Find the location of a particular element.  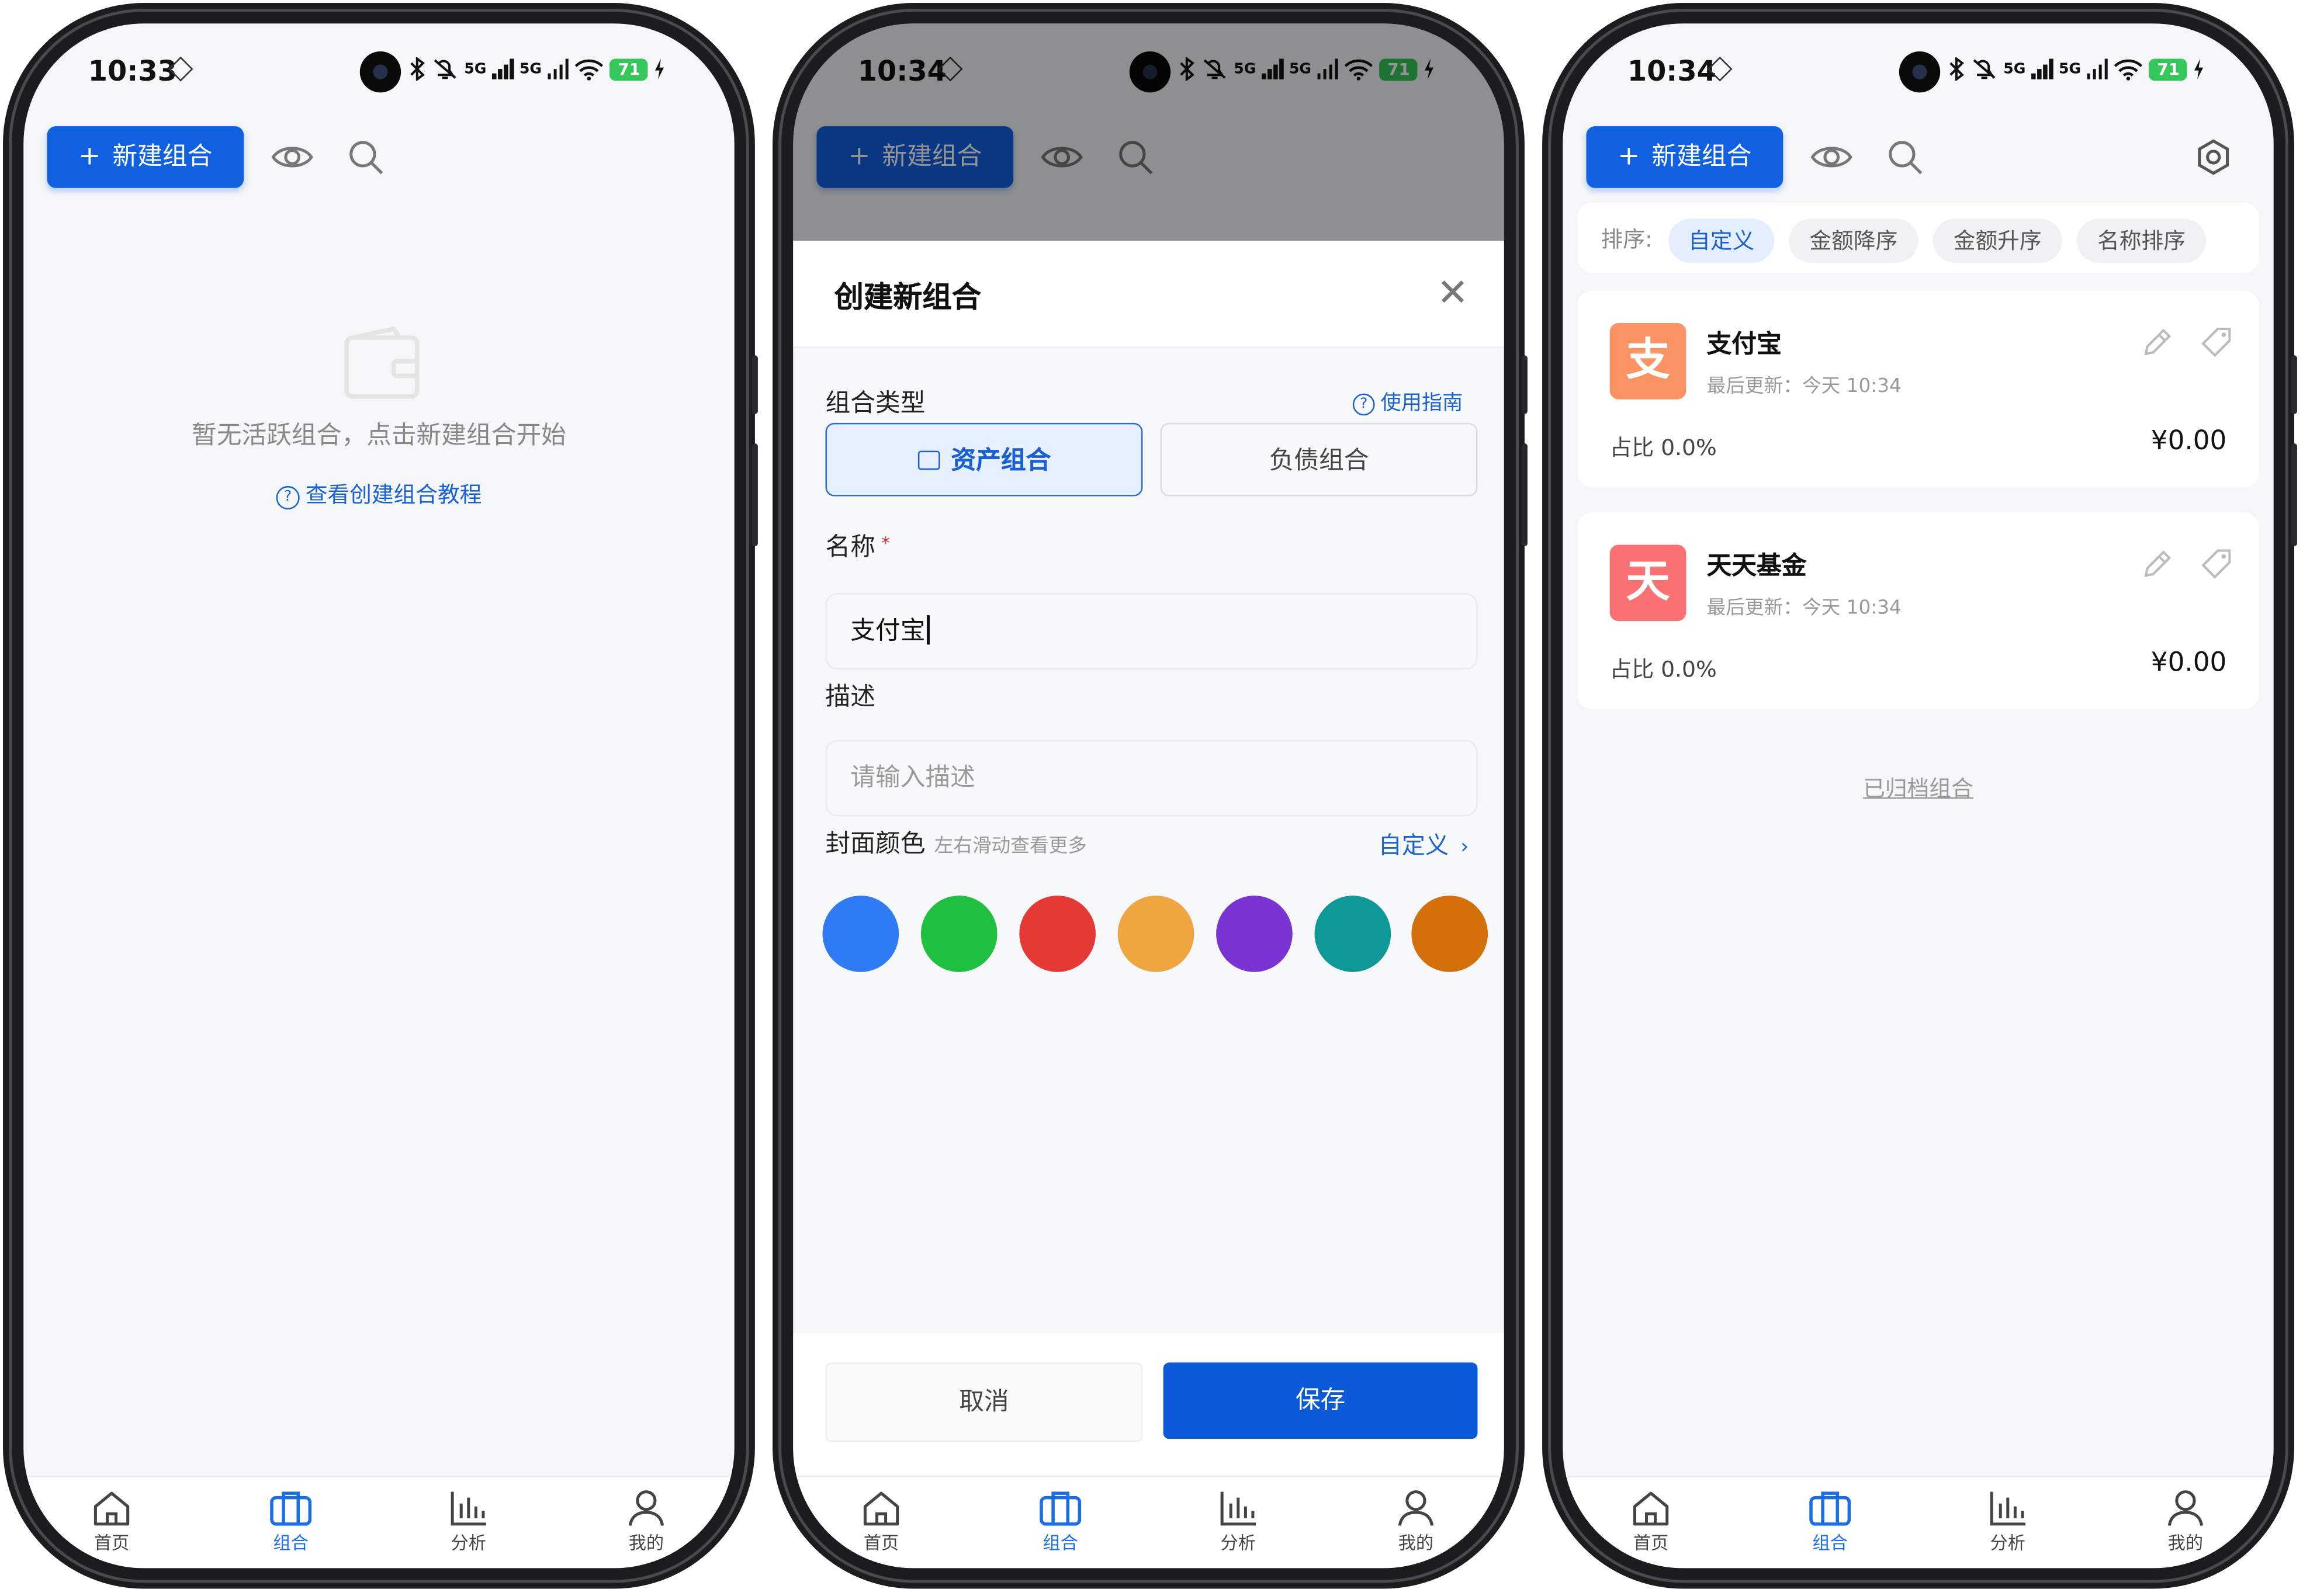

close-icon: ✕ is located at coordinates (1453, 294).